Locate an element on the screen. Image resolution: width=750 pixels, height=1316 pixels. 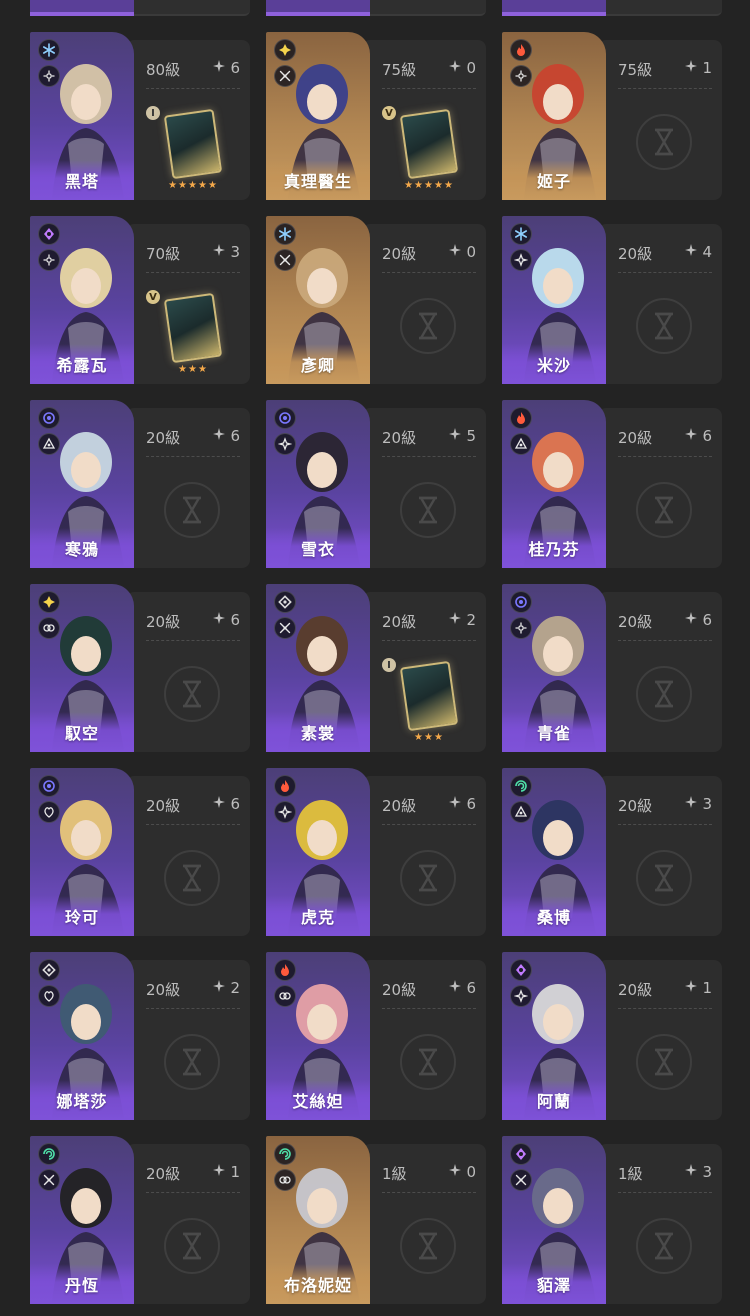
character-card: 桂乃芬 20級 6 is located at coordinates (612, 484).